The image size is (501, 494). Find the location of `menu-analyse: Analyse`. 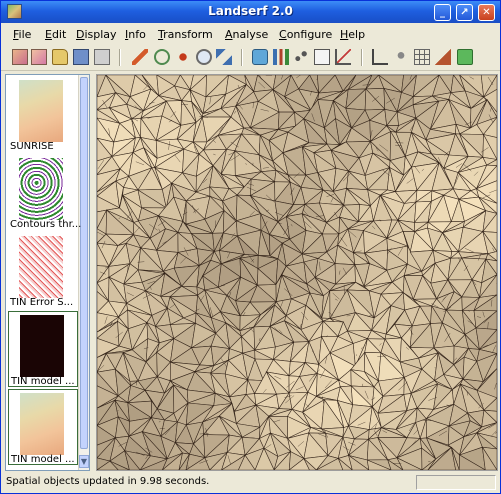

menu-analyse: Analyse is located at coordinates (246, 34).